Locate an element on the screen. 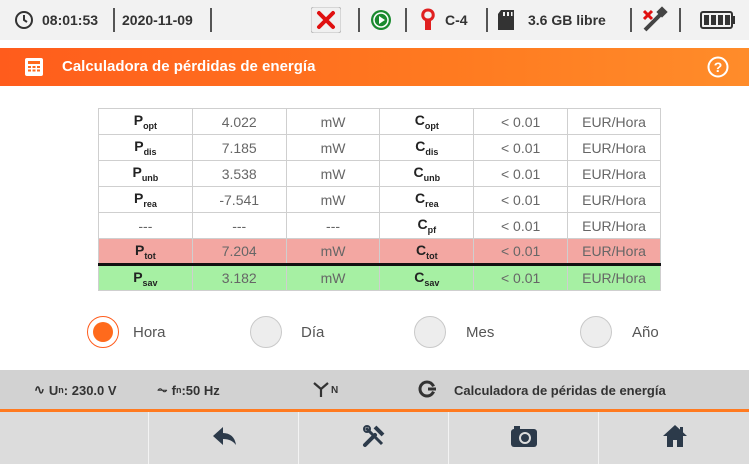  radio-day: Día is located at coordinates (287, 332).